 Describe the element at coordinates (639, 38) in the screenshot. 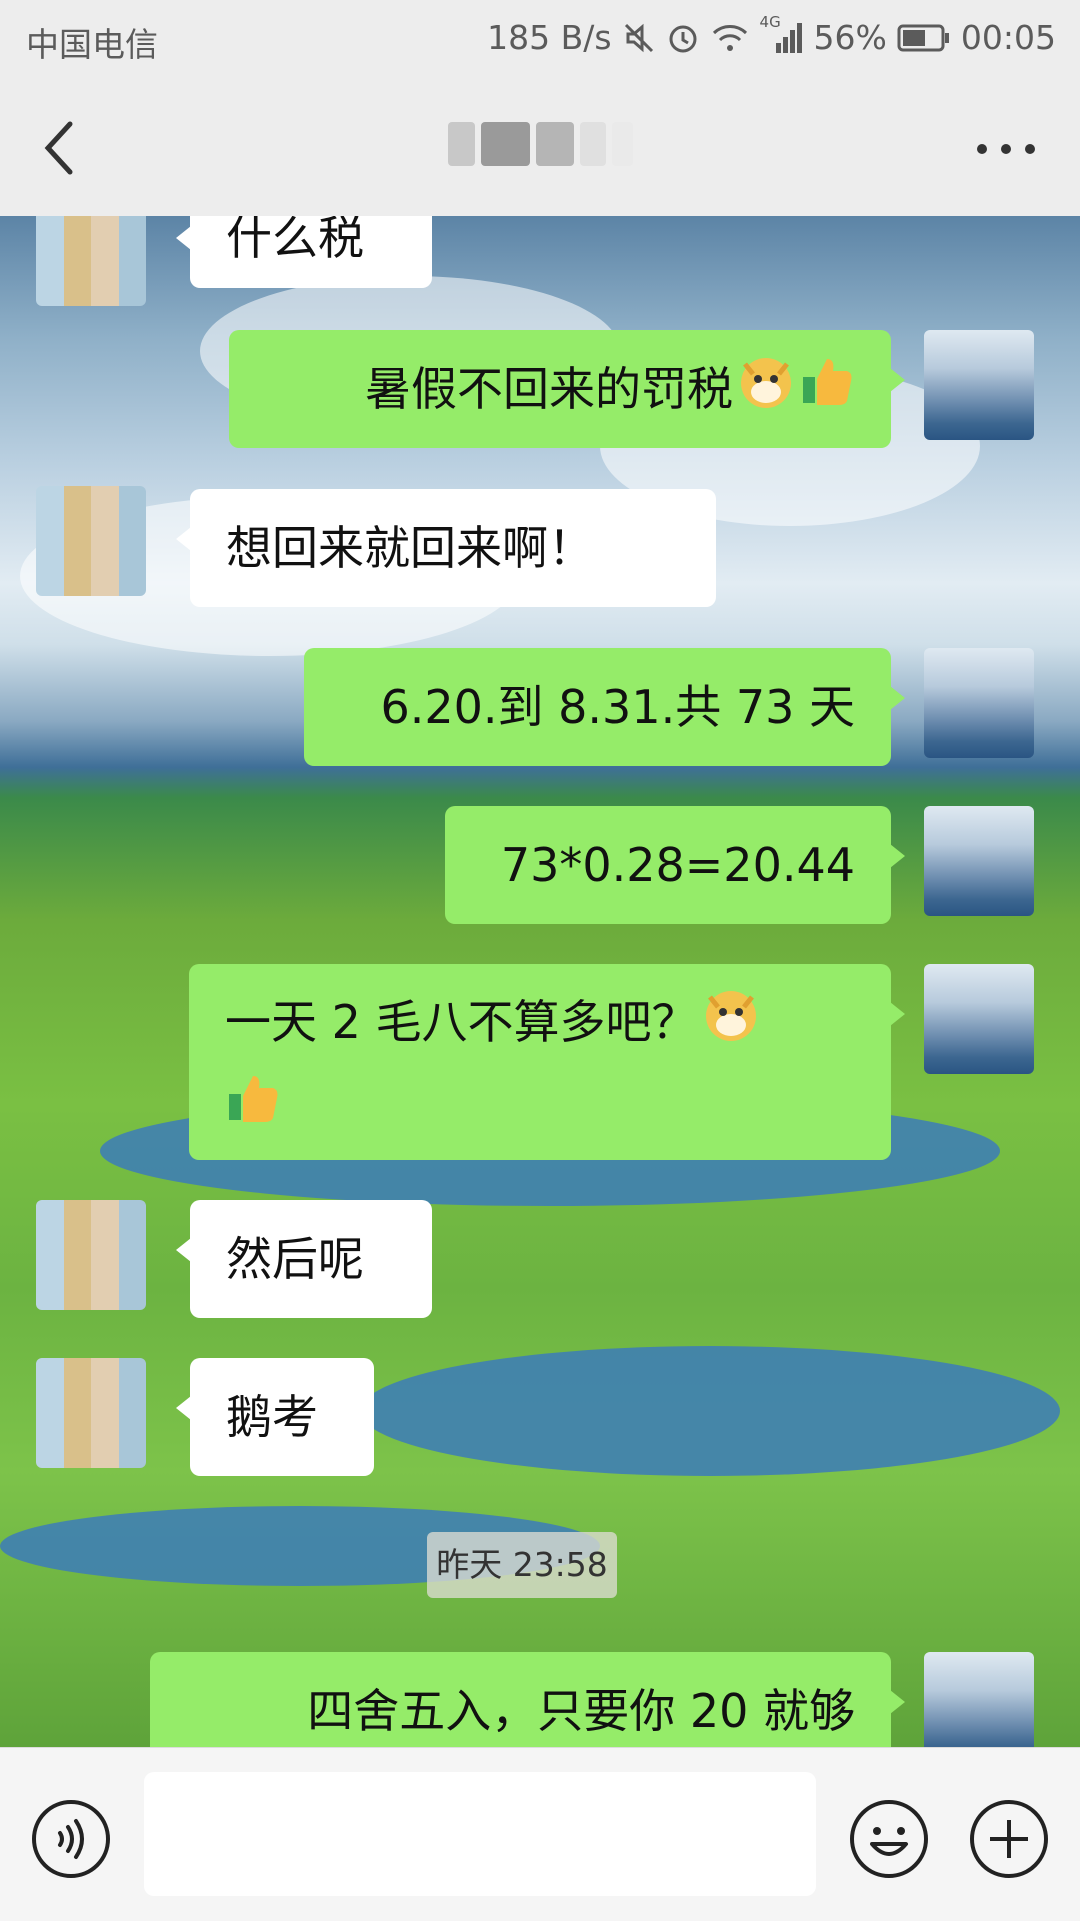

I see `mute-icon` at that location.